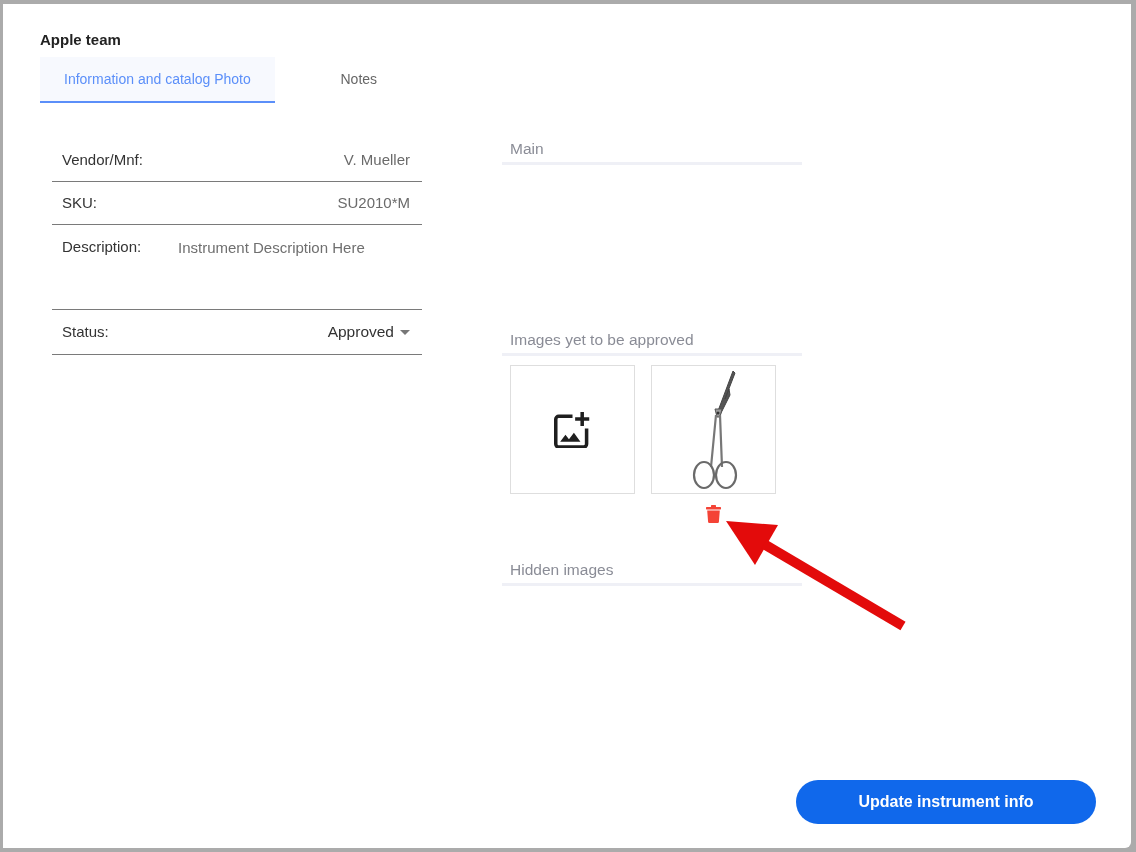 This screenshot has height=852, width=1136. Describe the element at coordinates (80, 40) in the screenshot. I see `dialog-title: Apple team` at that location.